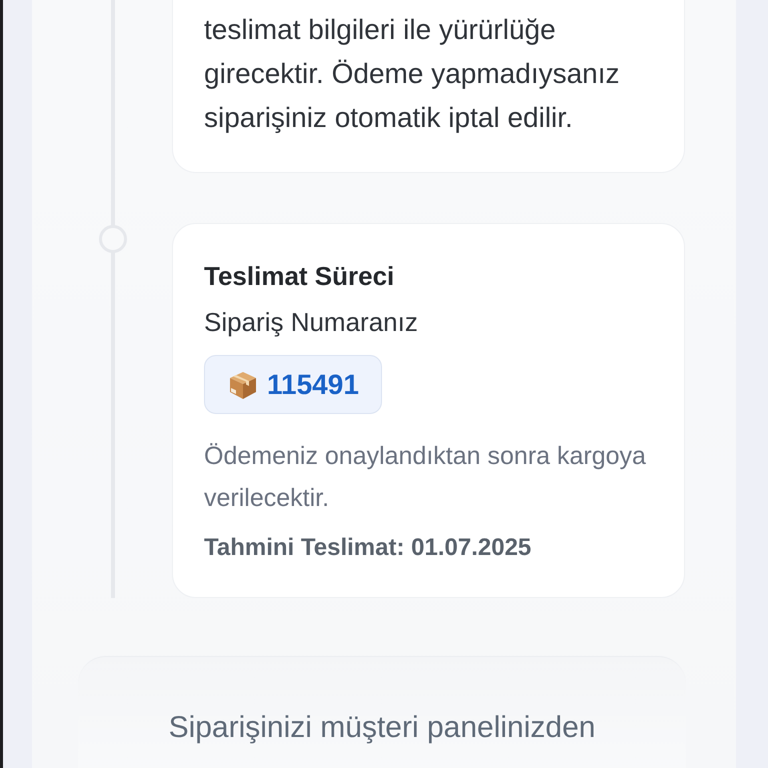  Describe the element at coordinates (313, 385) in the screenshot. I see `order-number: 115491` at that location.